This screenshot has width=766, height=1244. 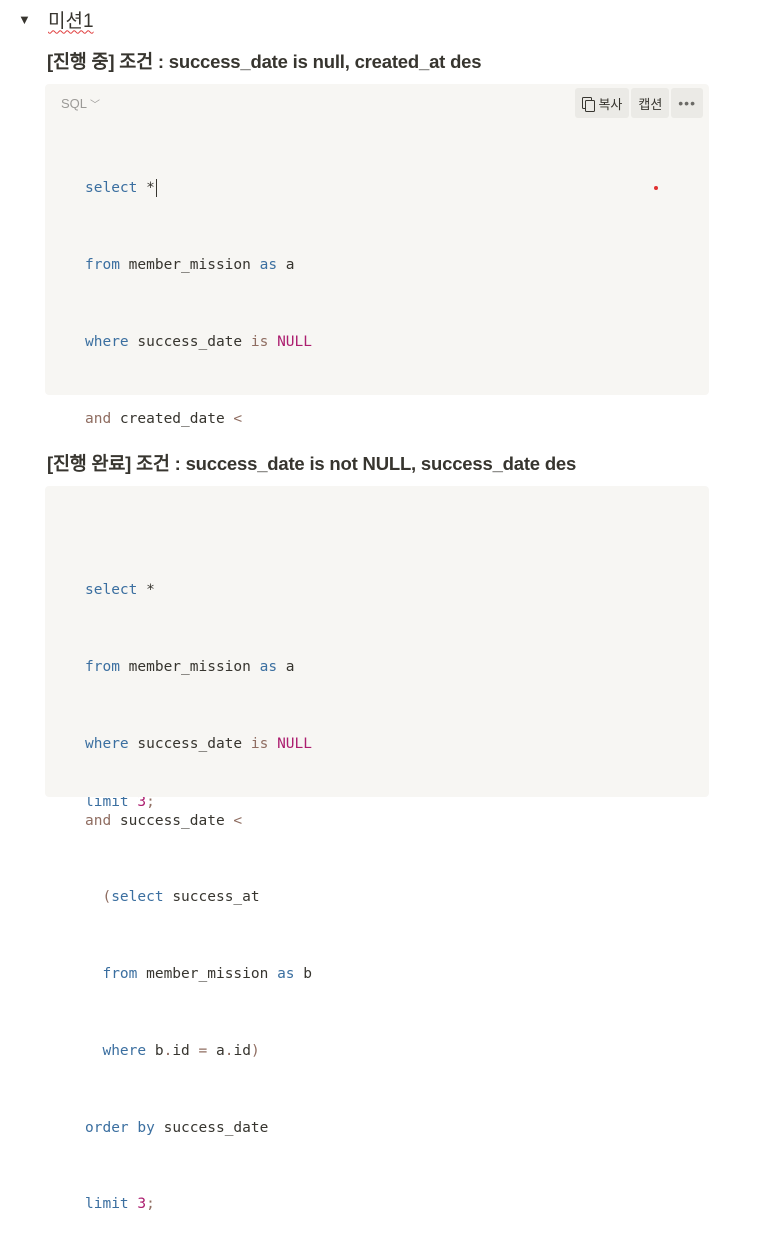 I want to click on code-toolbar: 복사 캡션 •••, so click(x=639, y=103).